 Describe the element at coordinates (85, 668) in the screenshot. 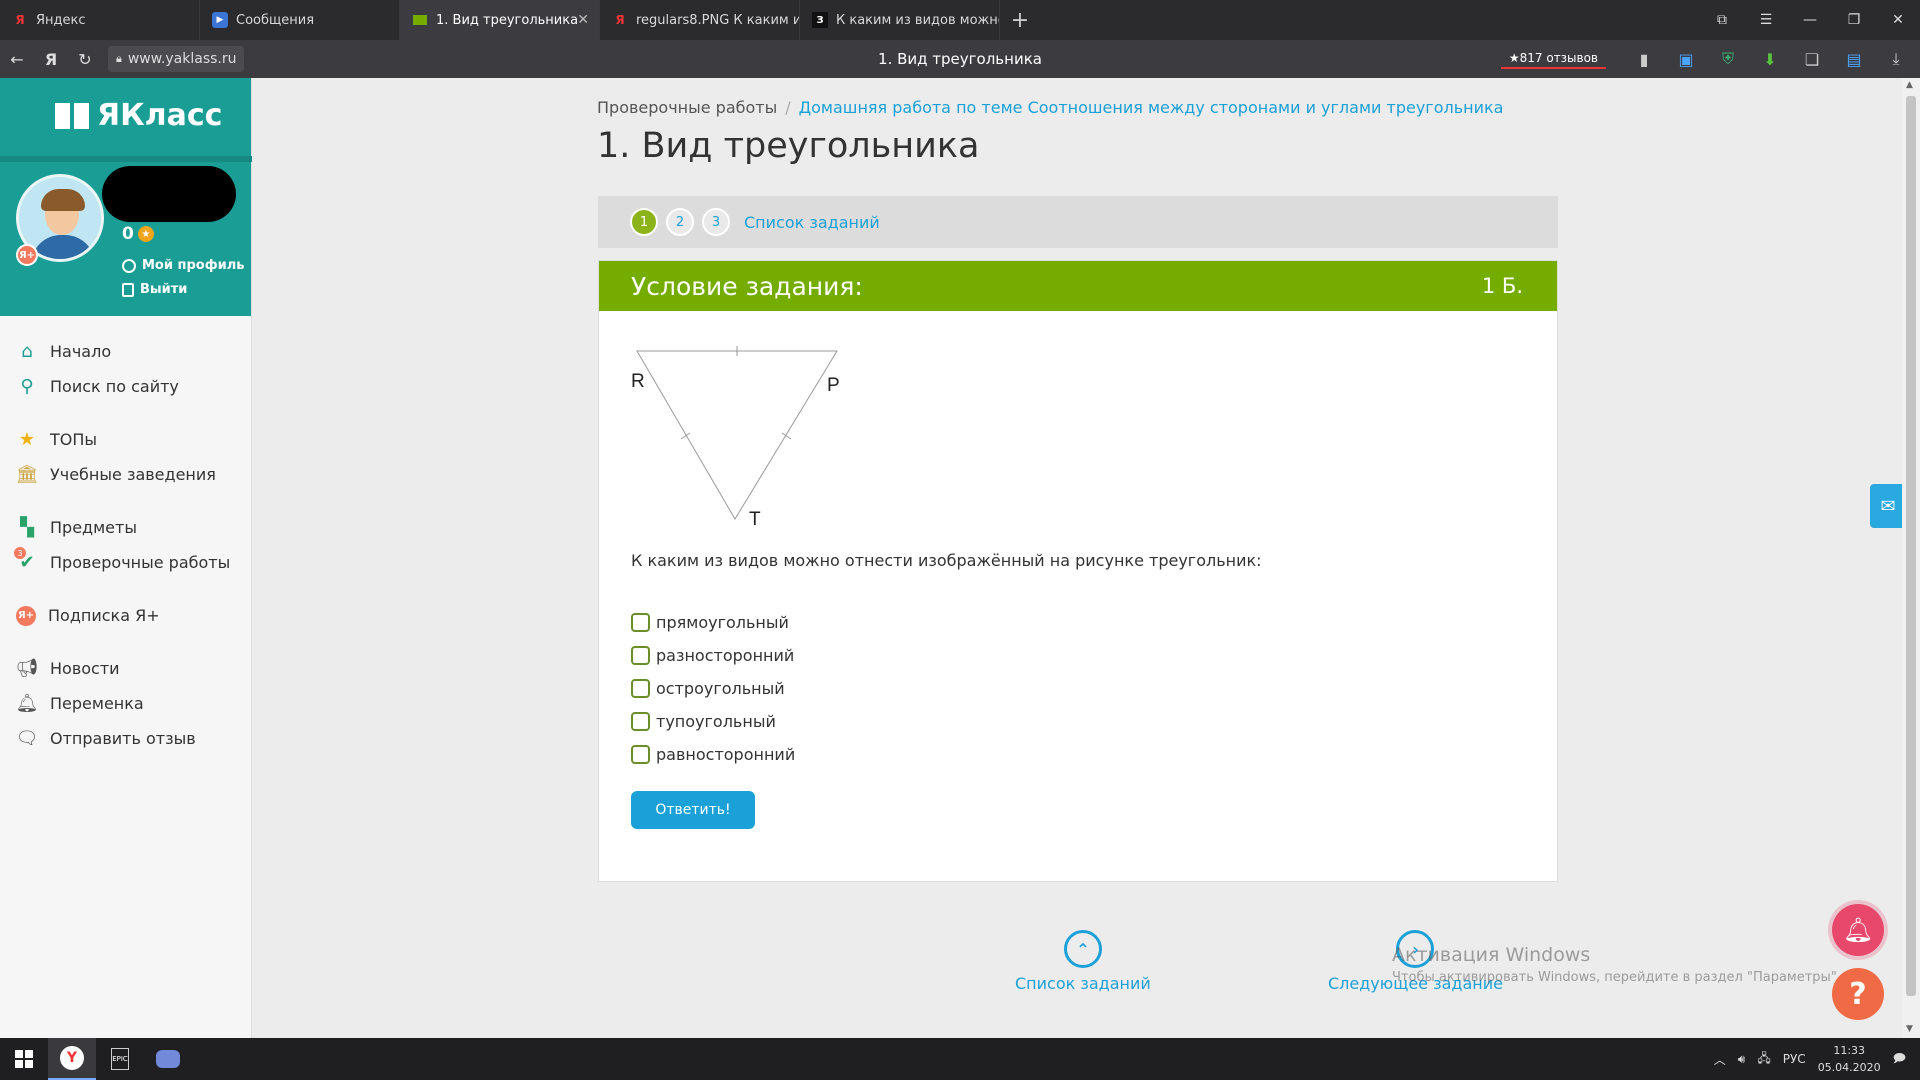

I see `sidebar-item-label: Новости` at that location.